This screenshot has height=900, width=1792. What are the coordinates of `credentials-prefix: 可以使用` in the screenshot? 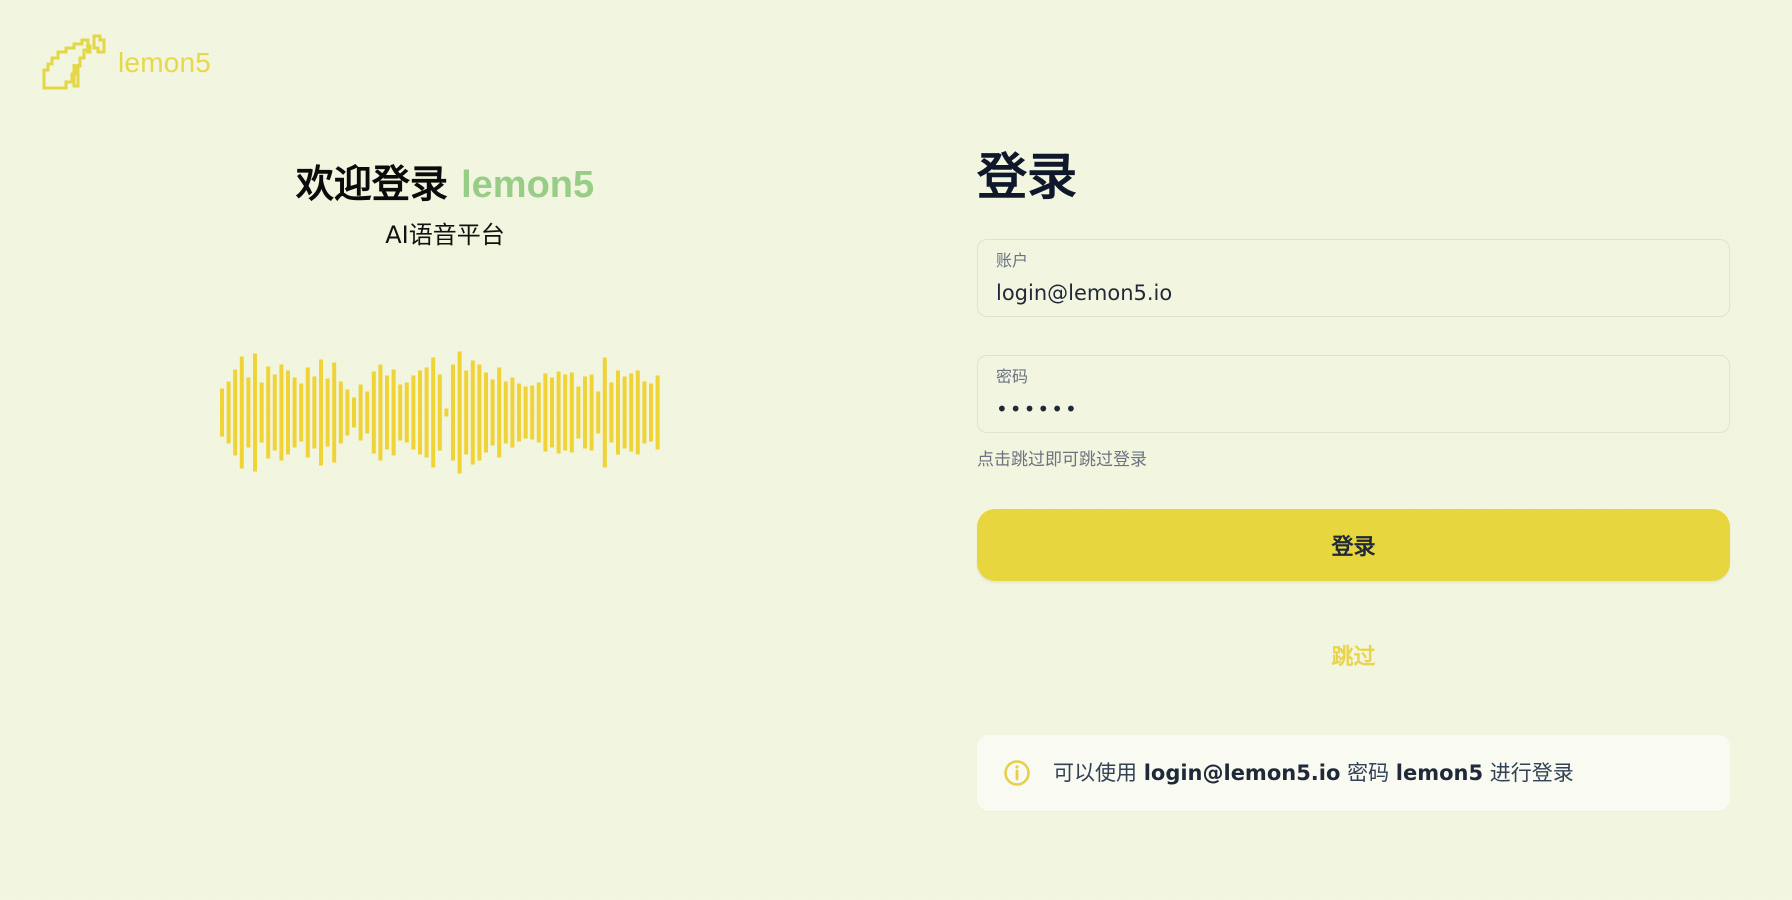 It's located at (1095, 773).